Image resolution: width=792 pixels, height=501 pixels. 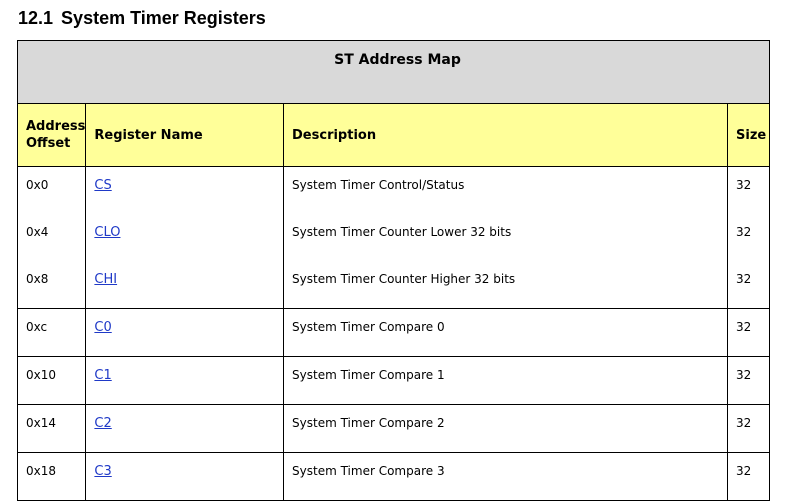 What do you see at coordinates (51, 428) in the screenshot?
I see `address-offset-cell: 0x14` at bounding box center [51, 428].